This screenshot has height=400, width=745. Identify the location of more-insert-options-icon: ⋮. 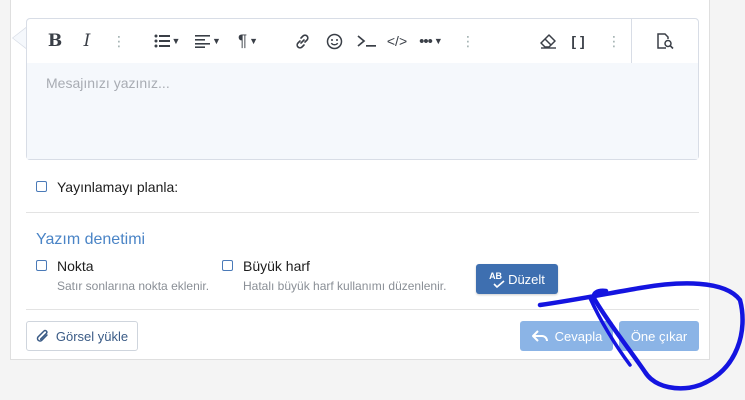
(468, 41).